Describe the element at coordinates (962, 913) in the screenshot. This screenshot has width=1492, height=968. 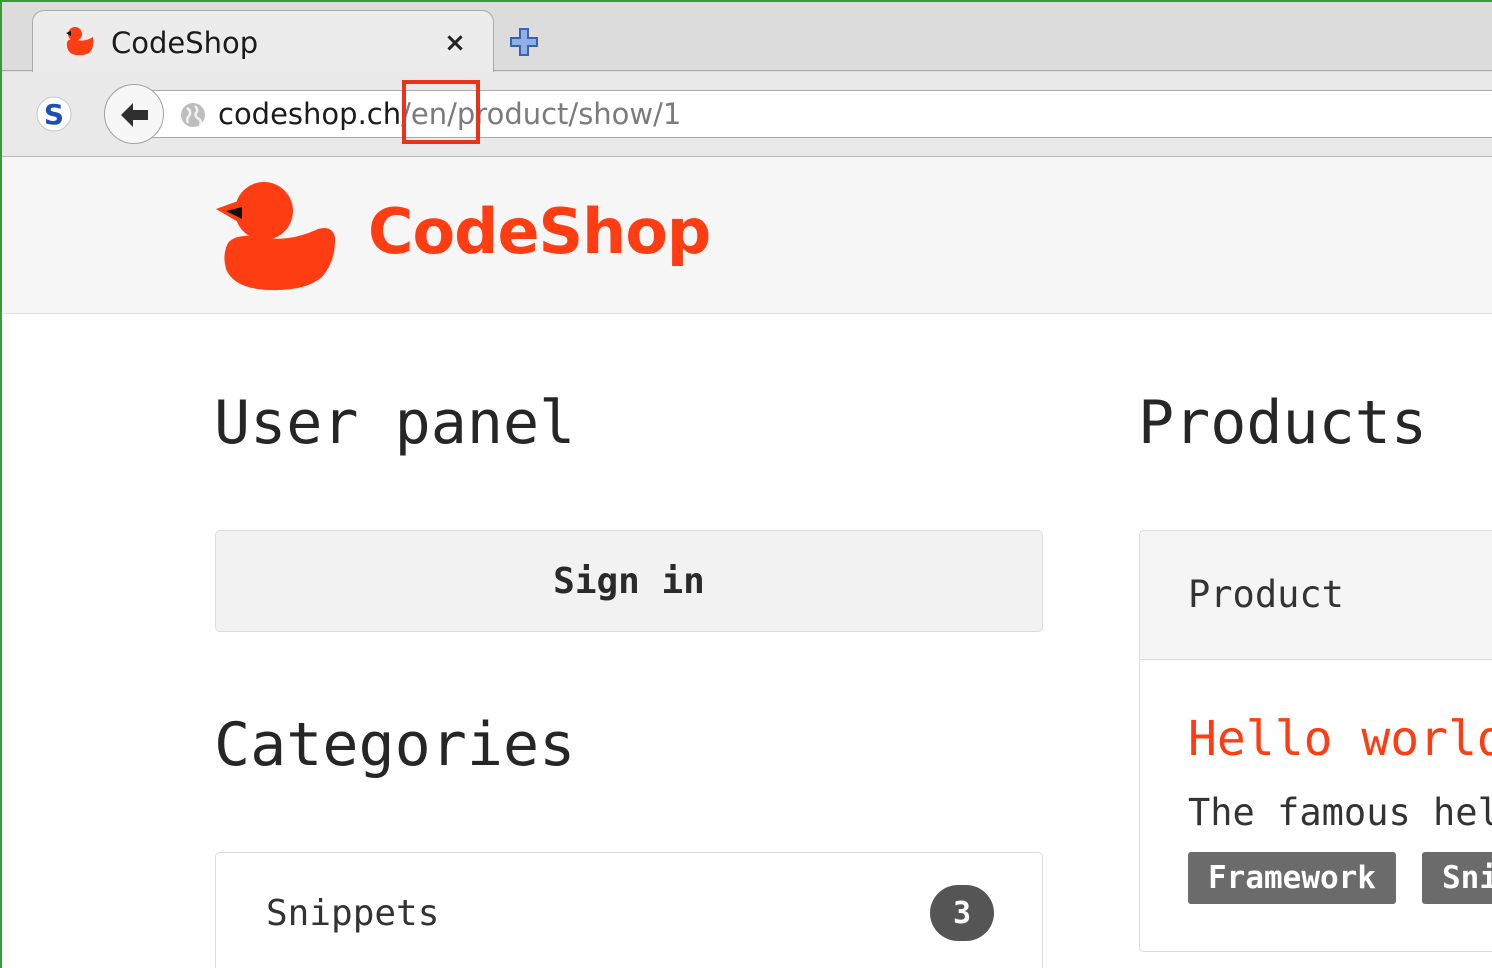
I see `count-badge: 3` at that location.